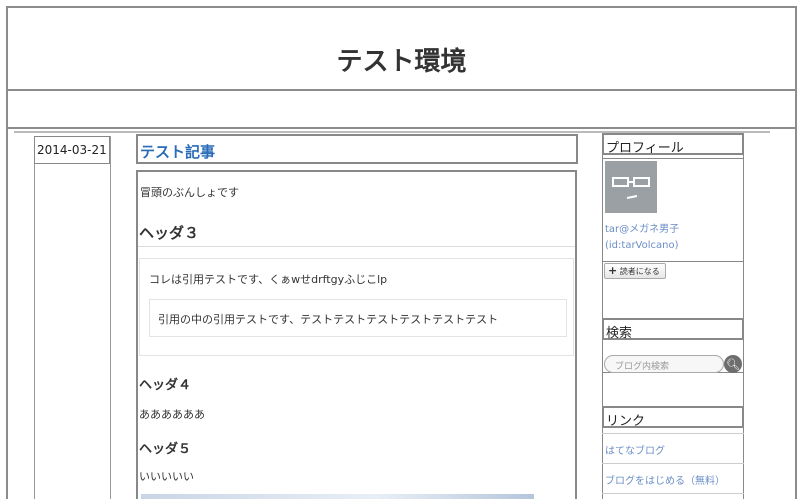 The width and height of the screenshot is (800, 499). I want to click on entry-image, so click(337, 496).